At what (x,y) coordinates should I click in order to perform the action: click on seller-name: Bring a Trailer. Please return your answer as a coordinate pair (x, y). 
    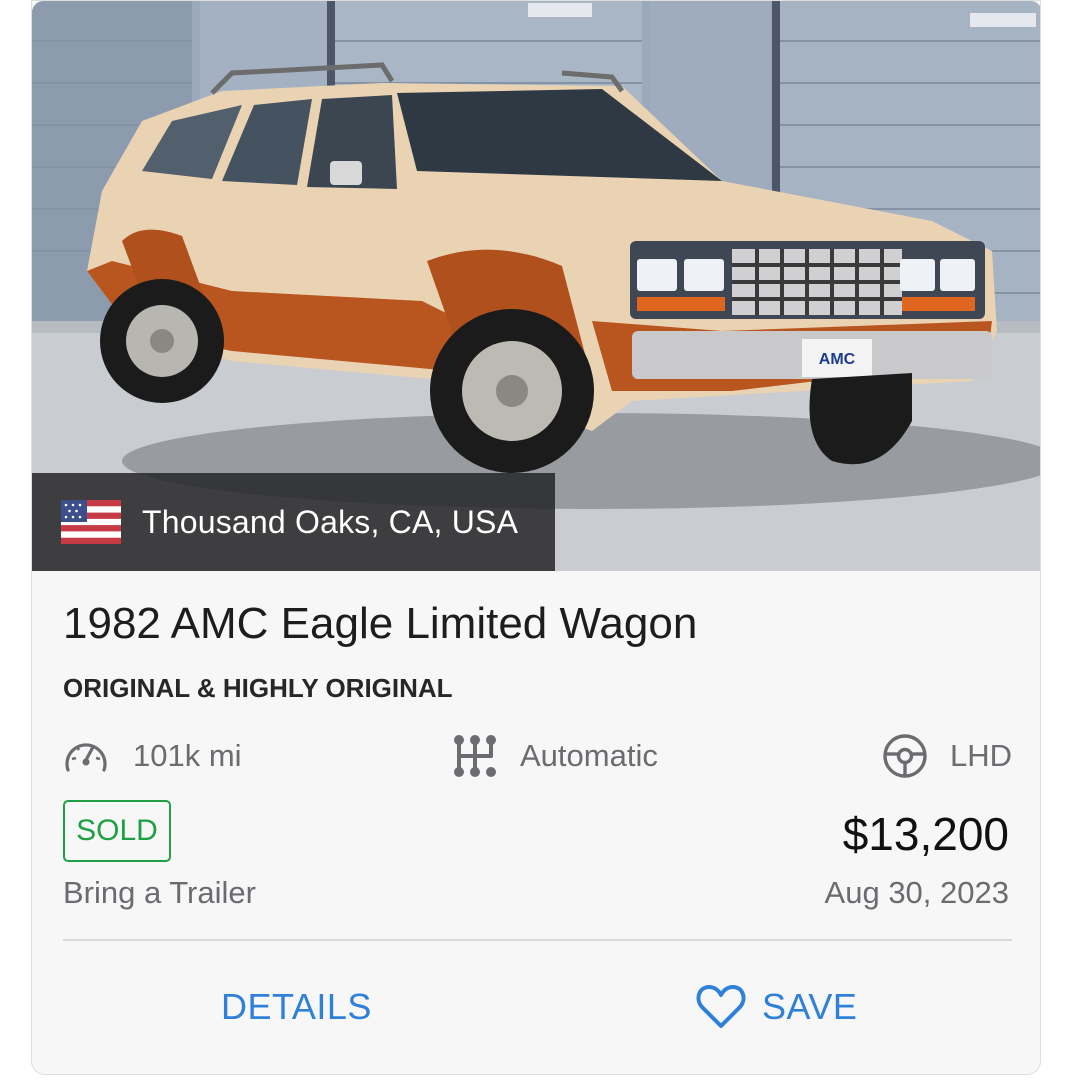
    Looking at the image, I should click on (159, 893).